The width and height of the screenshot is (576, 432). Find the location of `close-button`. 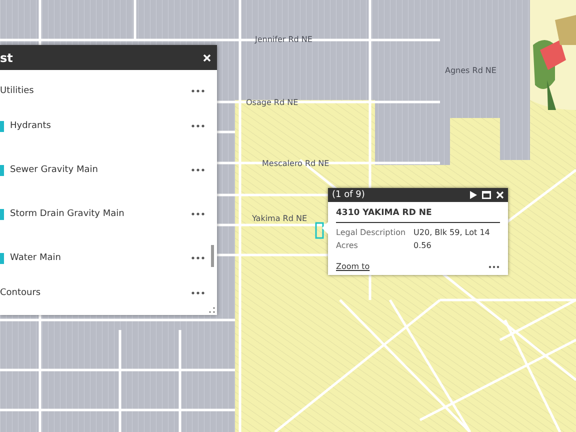

close-button is located at coordinates (207, 58).